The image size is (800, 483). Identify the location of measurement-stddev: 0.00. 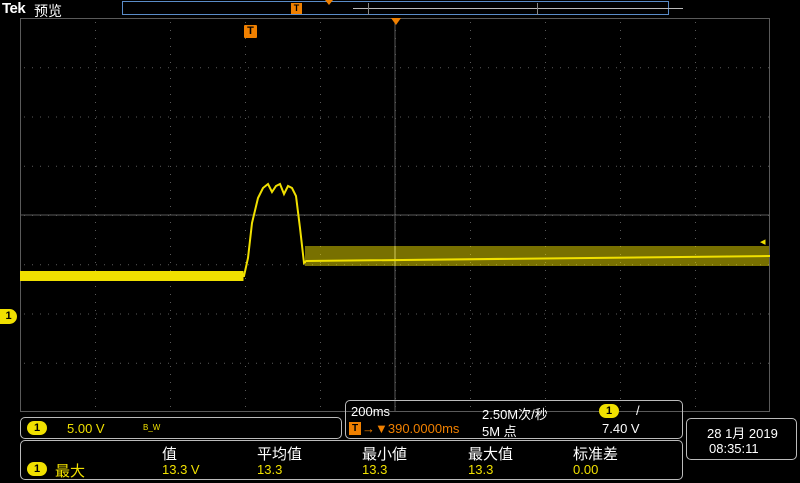
(586, 469).